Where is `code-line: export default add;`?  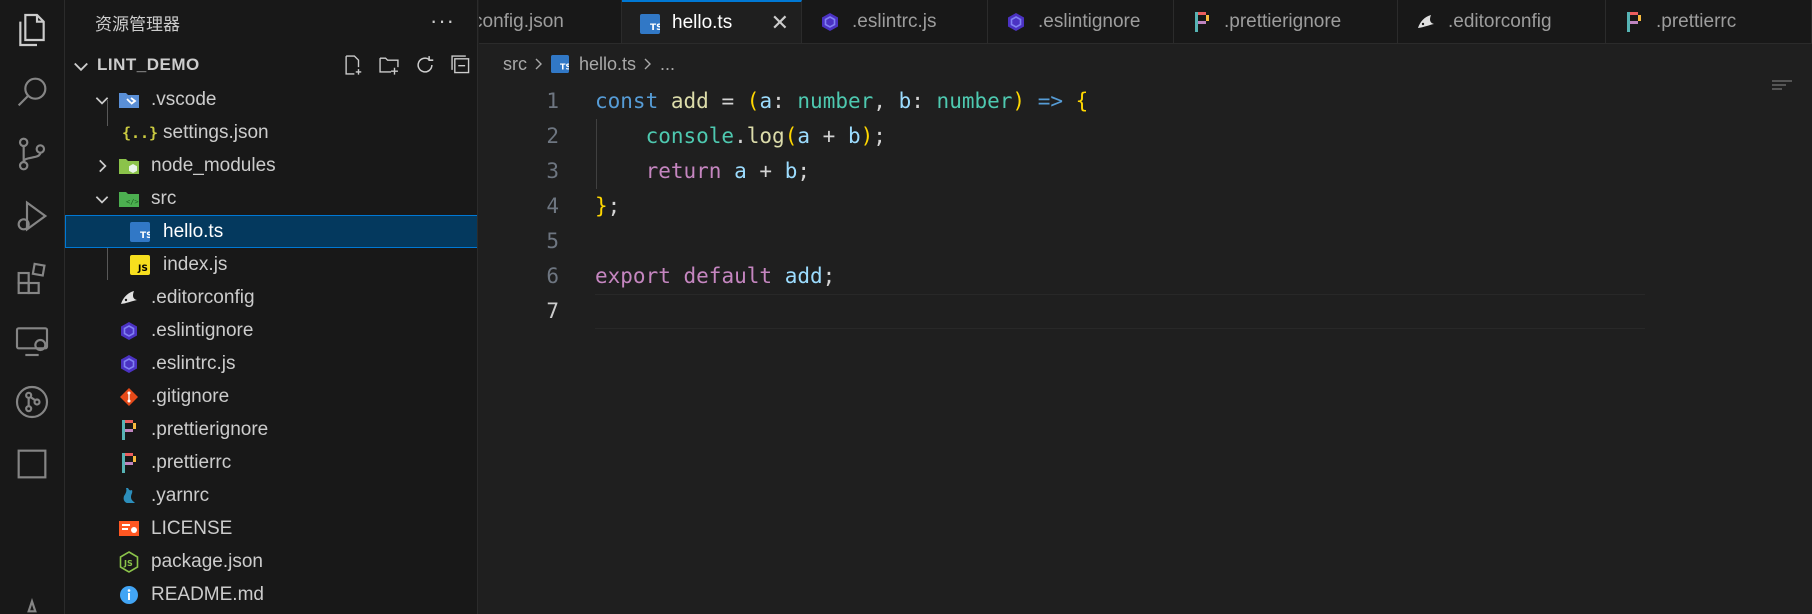 code-line: export default add; is located at coordinates (715, 276).